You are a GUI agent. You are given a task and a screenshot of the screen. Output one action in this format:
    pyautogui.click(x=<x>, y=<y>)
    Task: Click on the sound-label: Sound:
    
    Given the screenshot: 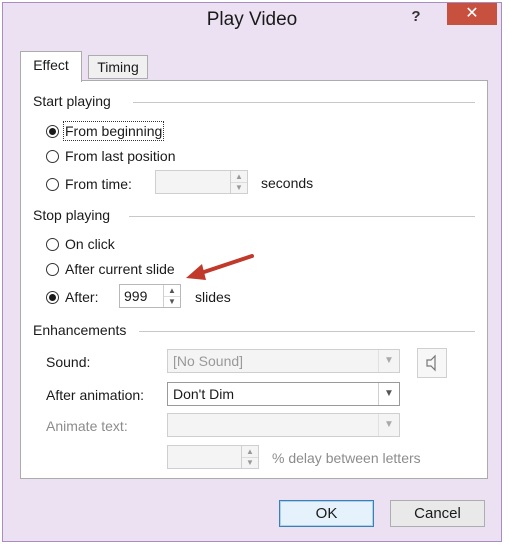 What is the action you would take?
    pyautogui.click(x=68, y=362)
    